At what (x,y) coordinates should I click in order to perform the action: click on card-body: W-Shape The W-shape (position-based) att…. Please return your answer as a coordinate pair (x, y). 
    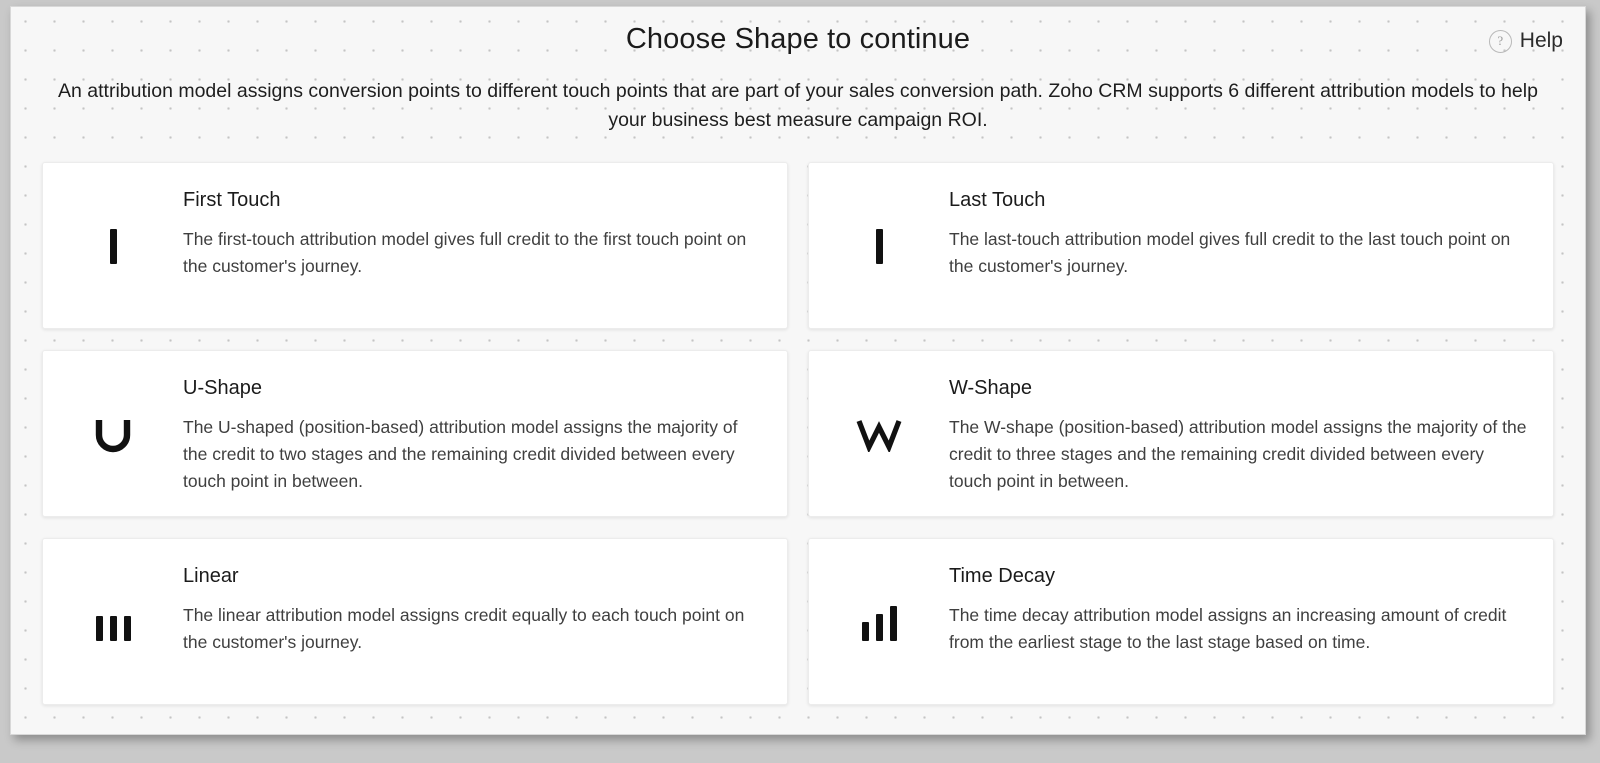
    Looking at the image, I should click on (1251, 423).